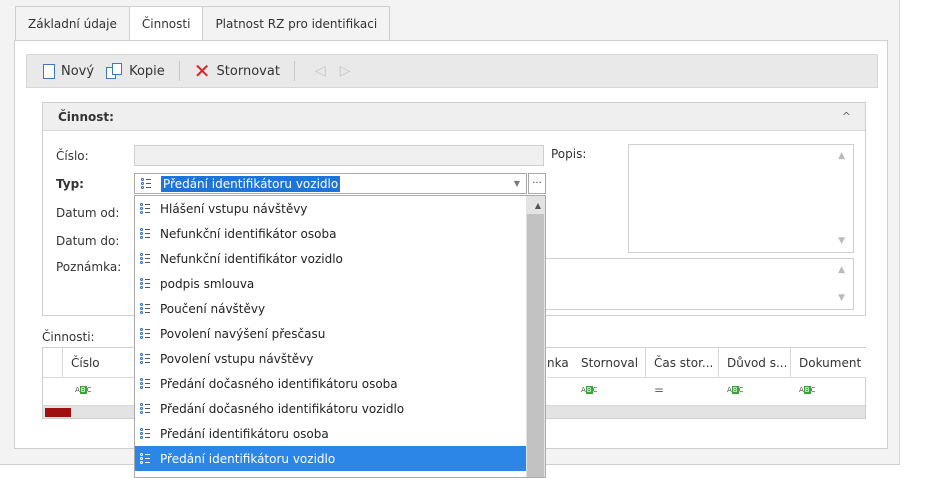 This screenshot has width=941, height=478. Describe the element at coordinates (655, 390) in the screenshot. I see `filter-equals-icon: =` at that location.